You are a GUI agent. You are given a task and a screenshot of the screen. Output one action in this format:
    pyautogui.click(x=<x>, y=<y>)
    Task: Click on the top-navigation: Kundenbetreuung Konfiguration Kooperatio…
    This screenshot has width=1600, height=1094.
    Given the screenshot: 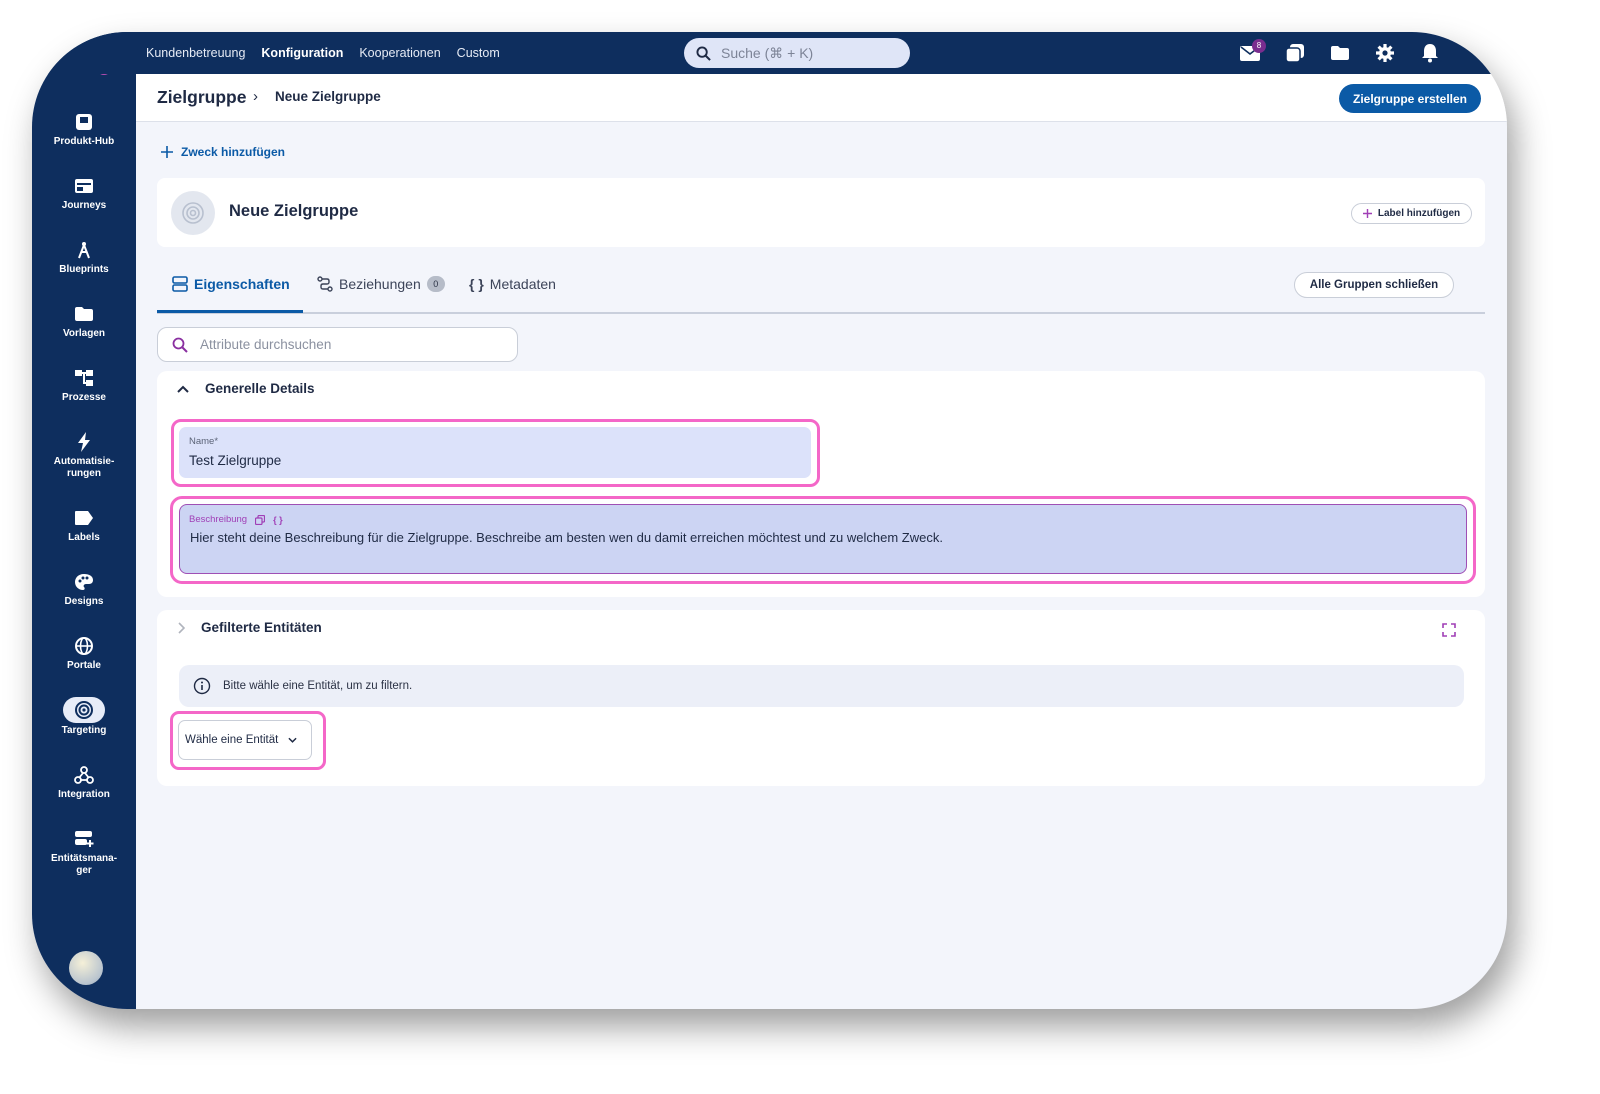 What is the action you would take?
    pyautogui.click(x=323, y=53)
    